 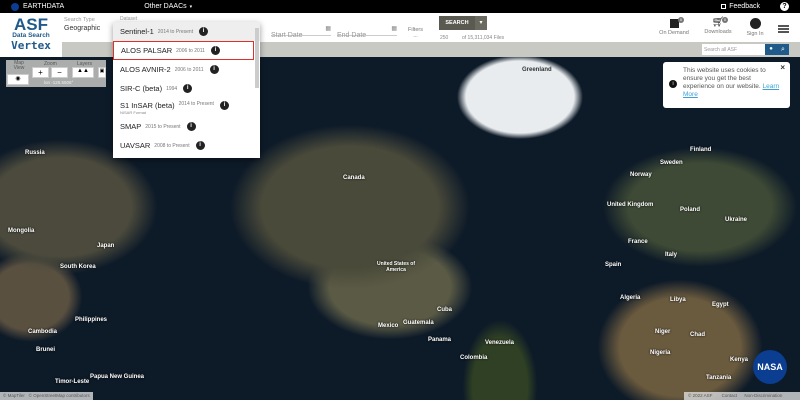 I want to click on downloads-button: 🛒︎ Downloads 0, so click(x=718, y=26).